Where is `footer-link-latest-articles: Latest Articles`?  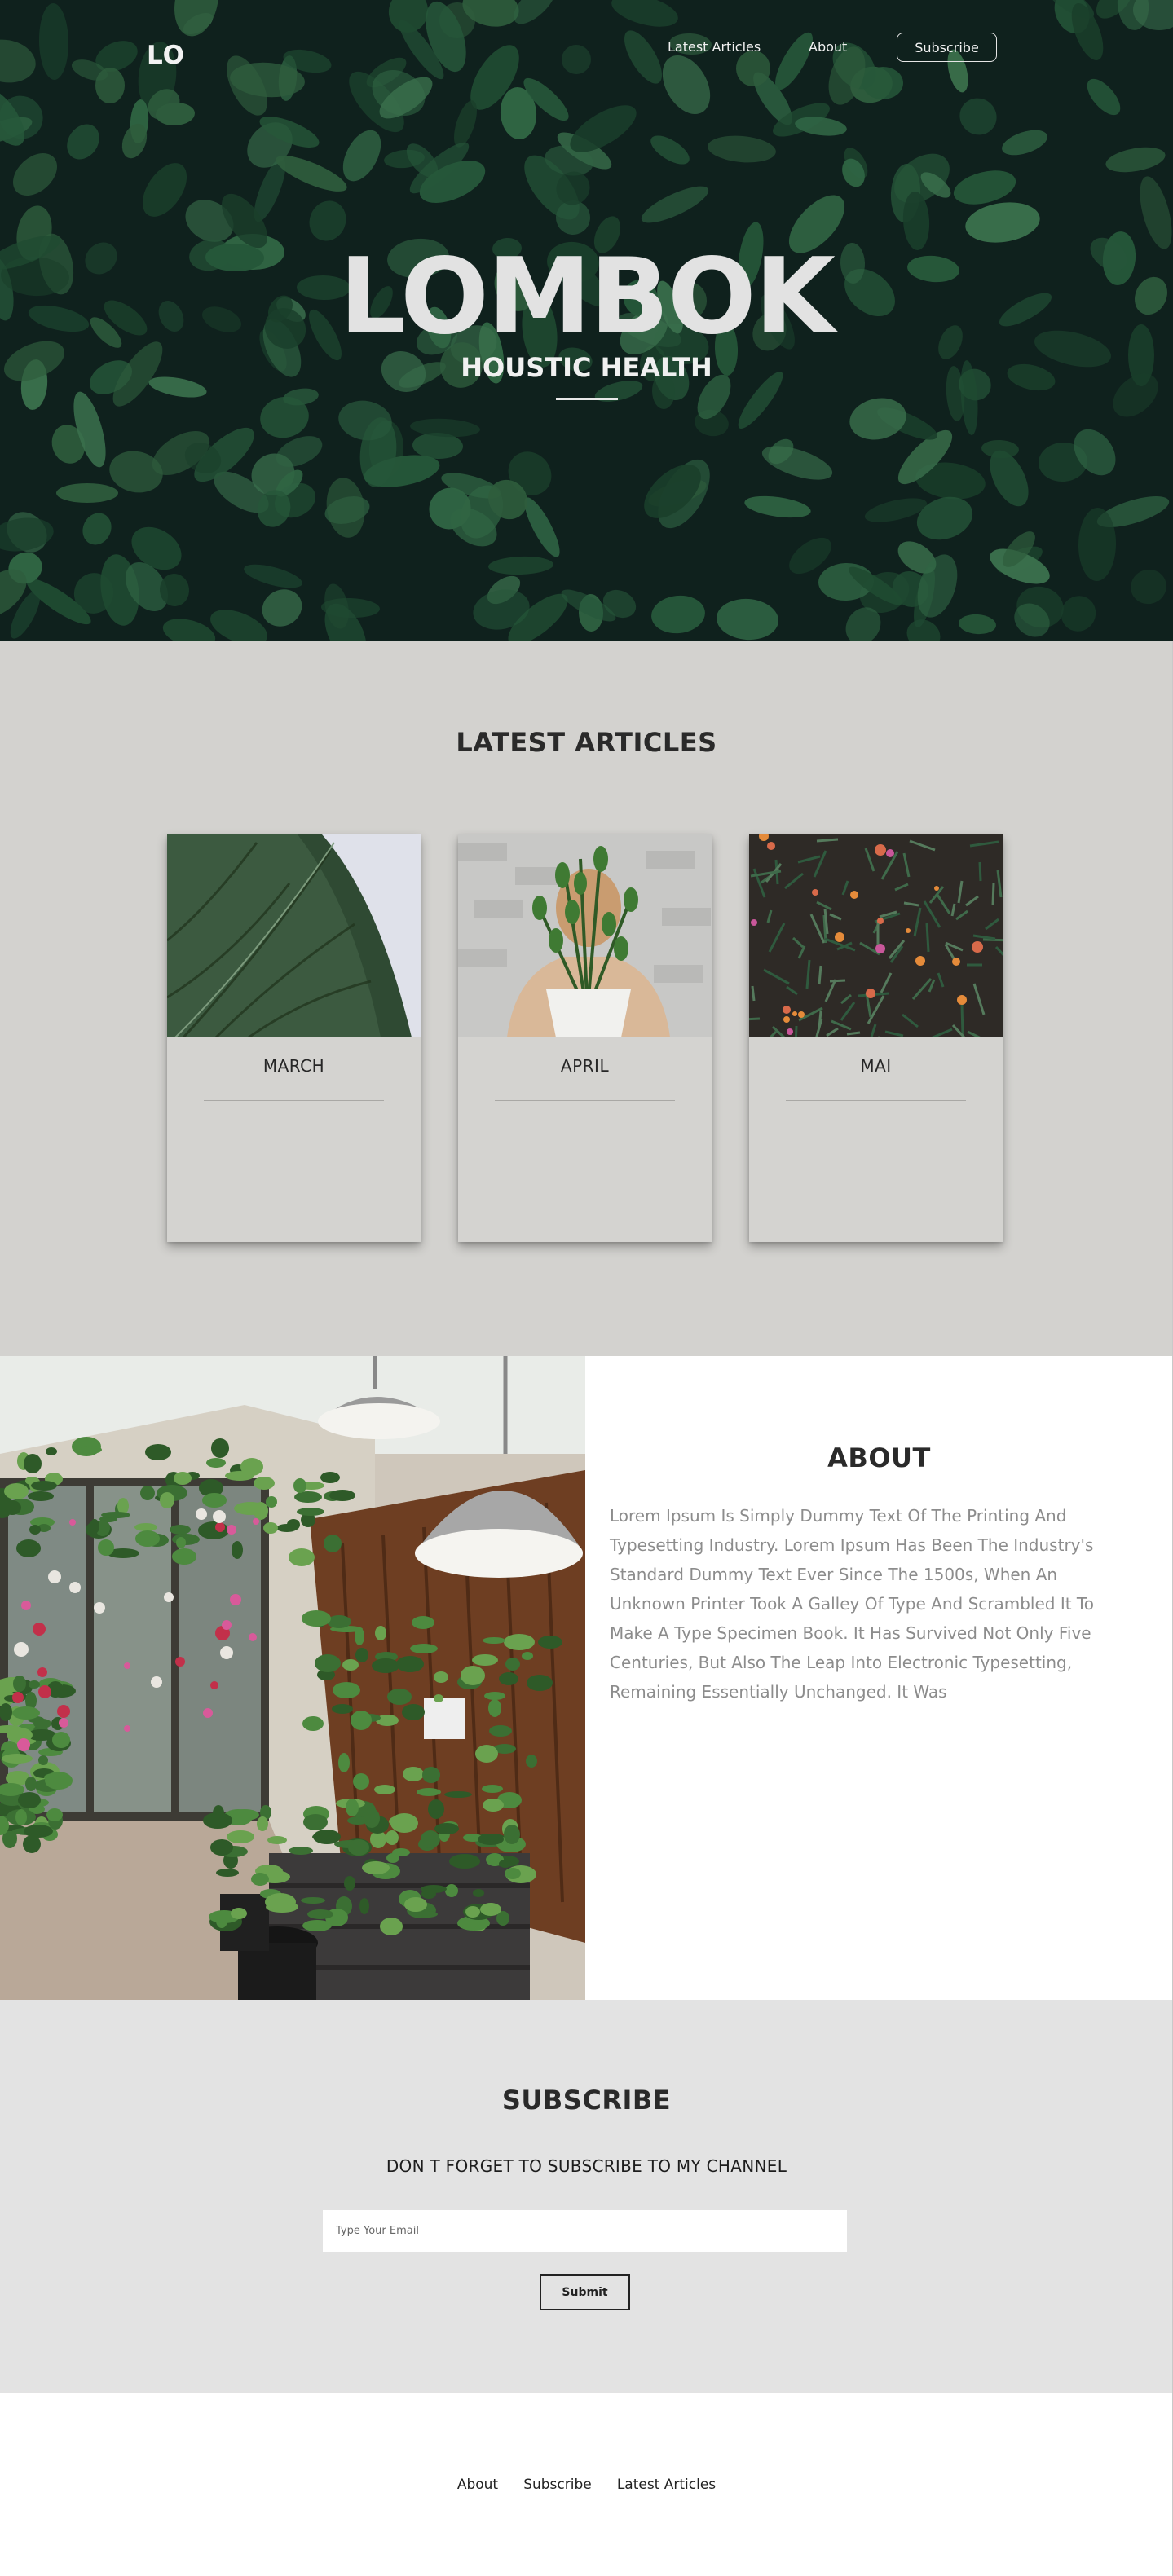
footer-link-latest-articles: Latest Articles is located at coordinates (667, 2485).